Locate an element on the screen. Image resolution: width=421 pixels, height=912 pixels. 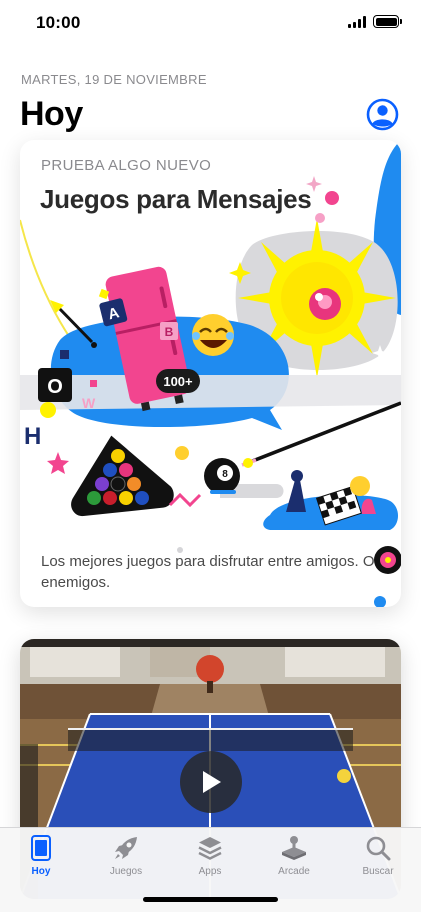
tab-label: Apps is located at coordinates (210, 871).